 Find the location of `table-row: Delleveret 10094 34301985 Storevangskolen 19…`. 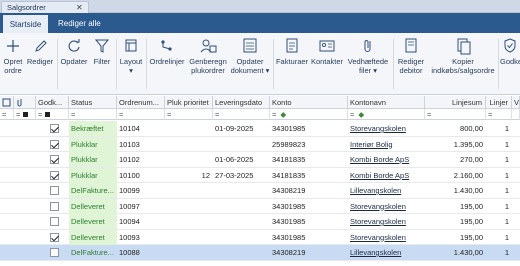

table-row: Delleveret 10094 34301985 Storevangskolen 19… is located at coordinates (260, 222).